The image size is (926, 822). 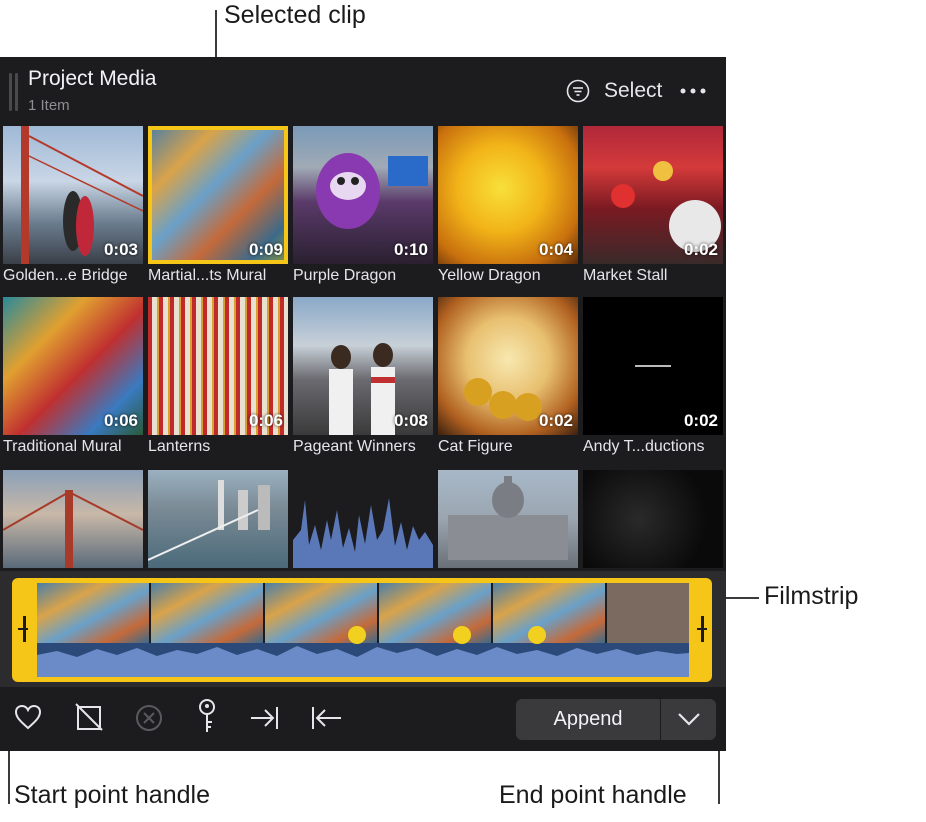 I want to click on item-count: 1 Item, so click(x=49, y=105).